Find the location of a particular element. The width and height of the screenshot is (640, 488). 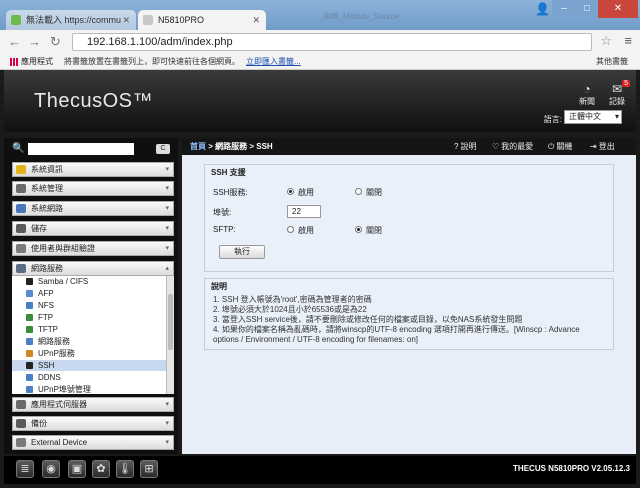

port-label: 埠號: is located at coordinates (222, 212).